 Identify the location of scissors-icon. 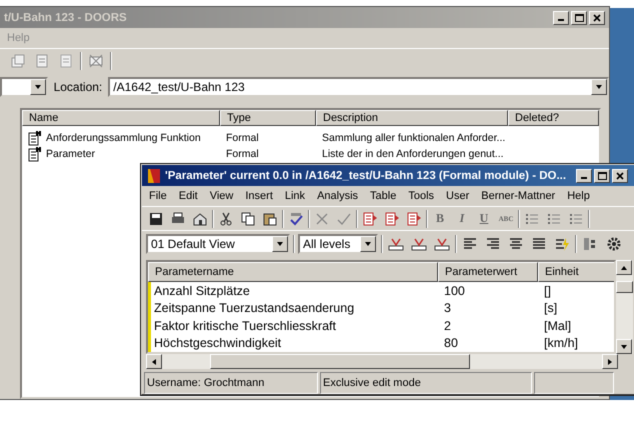
(226, 218).